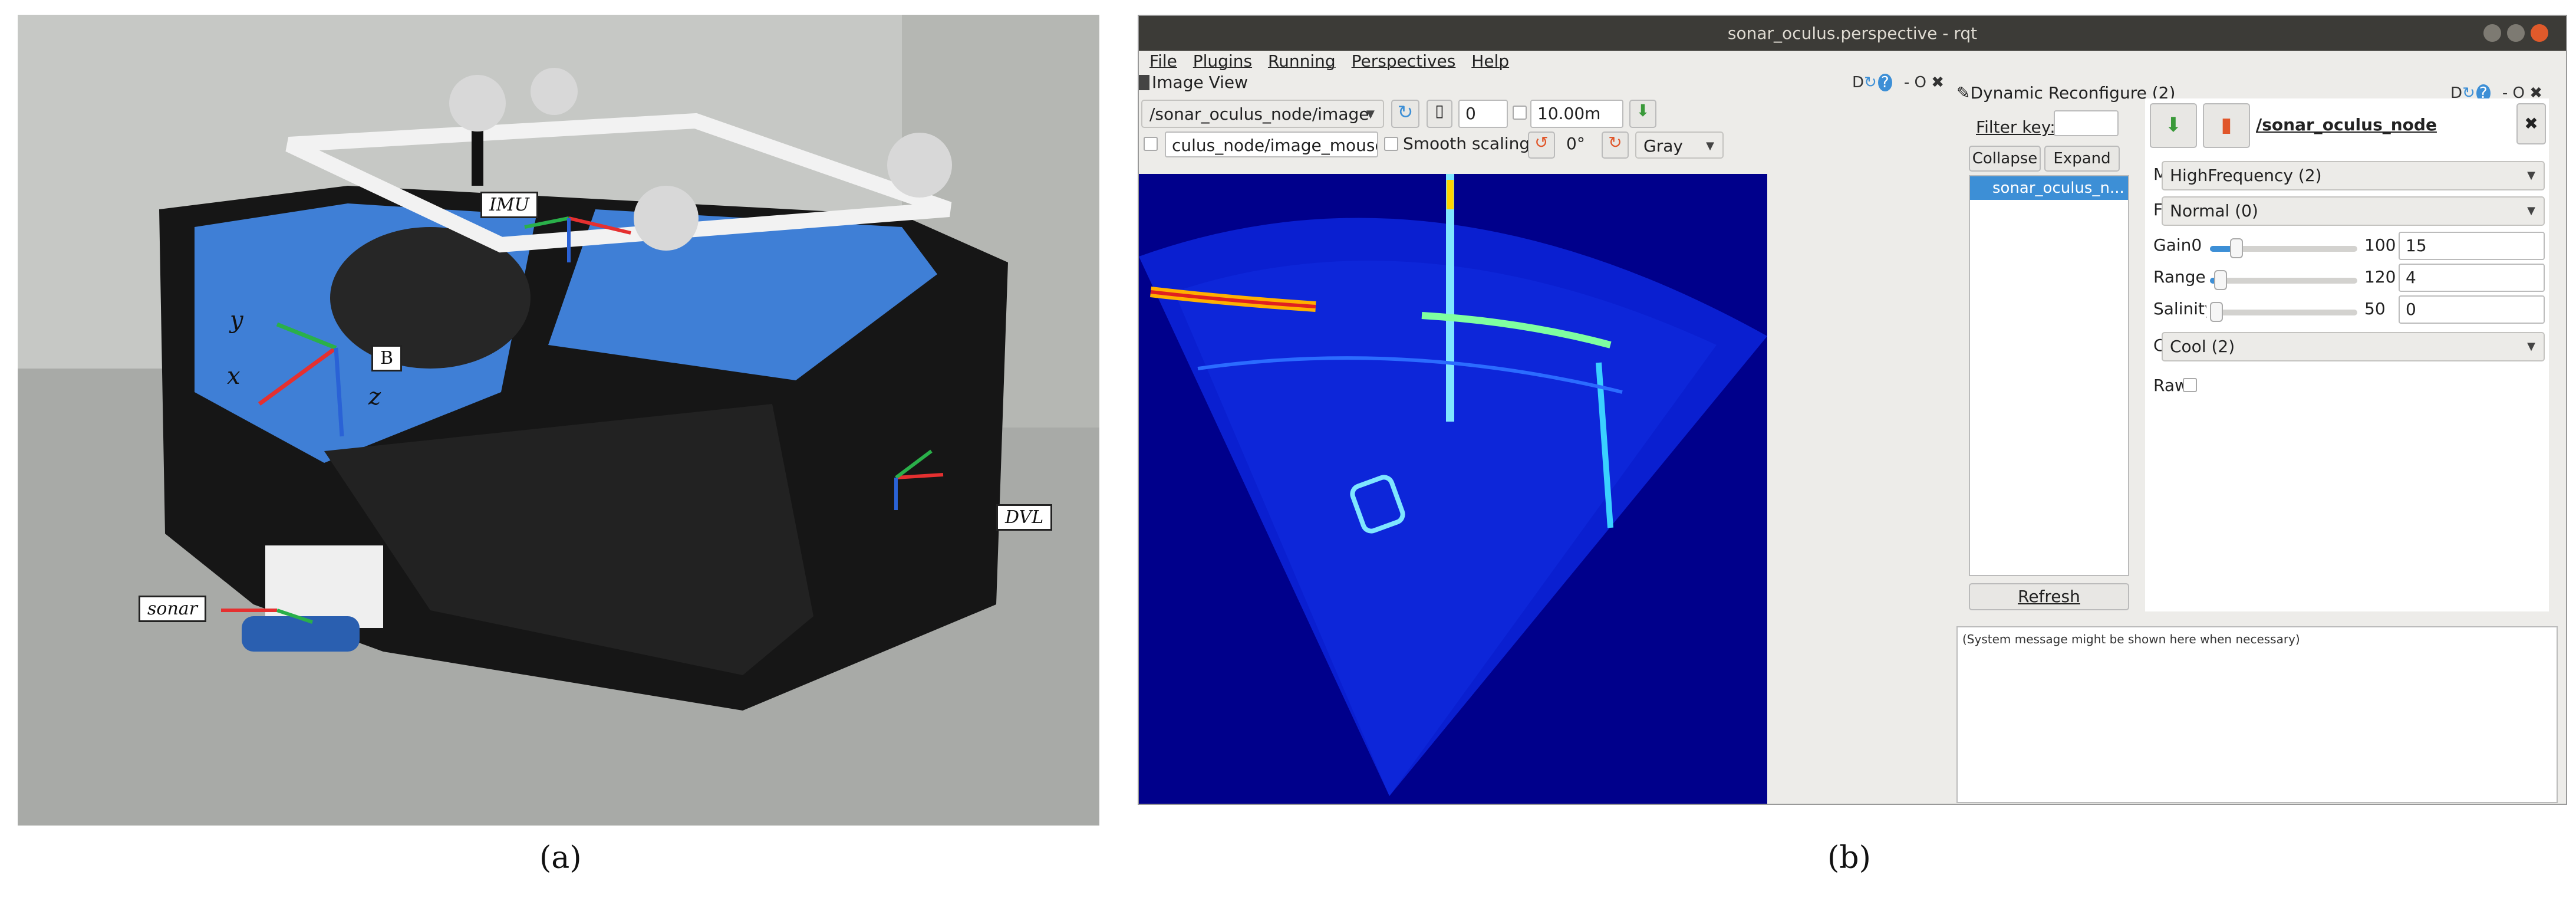 This screenshot has height=901, width=2576. Describe the element at coordinates (2353, 346) in the screenshot. I see `colormap-param-select: Cool (2) ▼` at that location.